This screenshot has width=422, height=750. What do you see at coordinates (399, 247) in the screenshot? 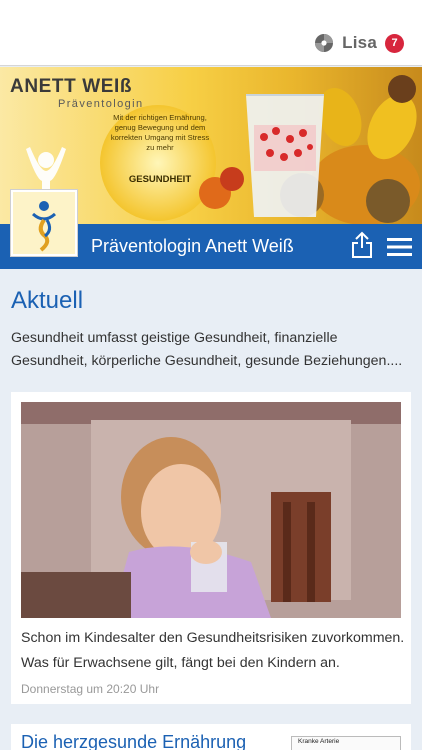
I see `hamburger-menu-icon` at bounding box center [399, 247].